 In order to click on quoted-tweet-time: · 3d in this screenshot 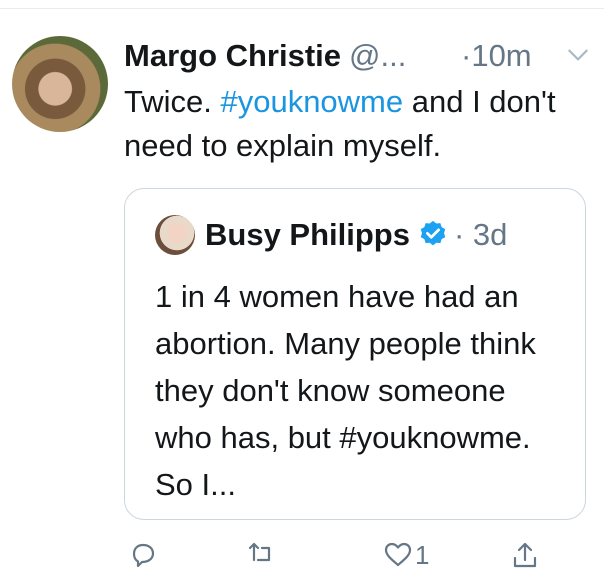, I will do `click(480, 234)`.